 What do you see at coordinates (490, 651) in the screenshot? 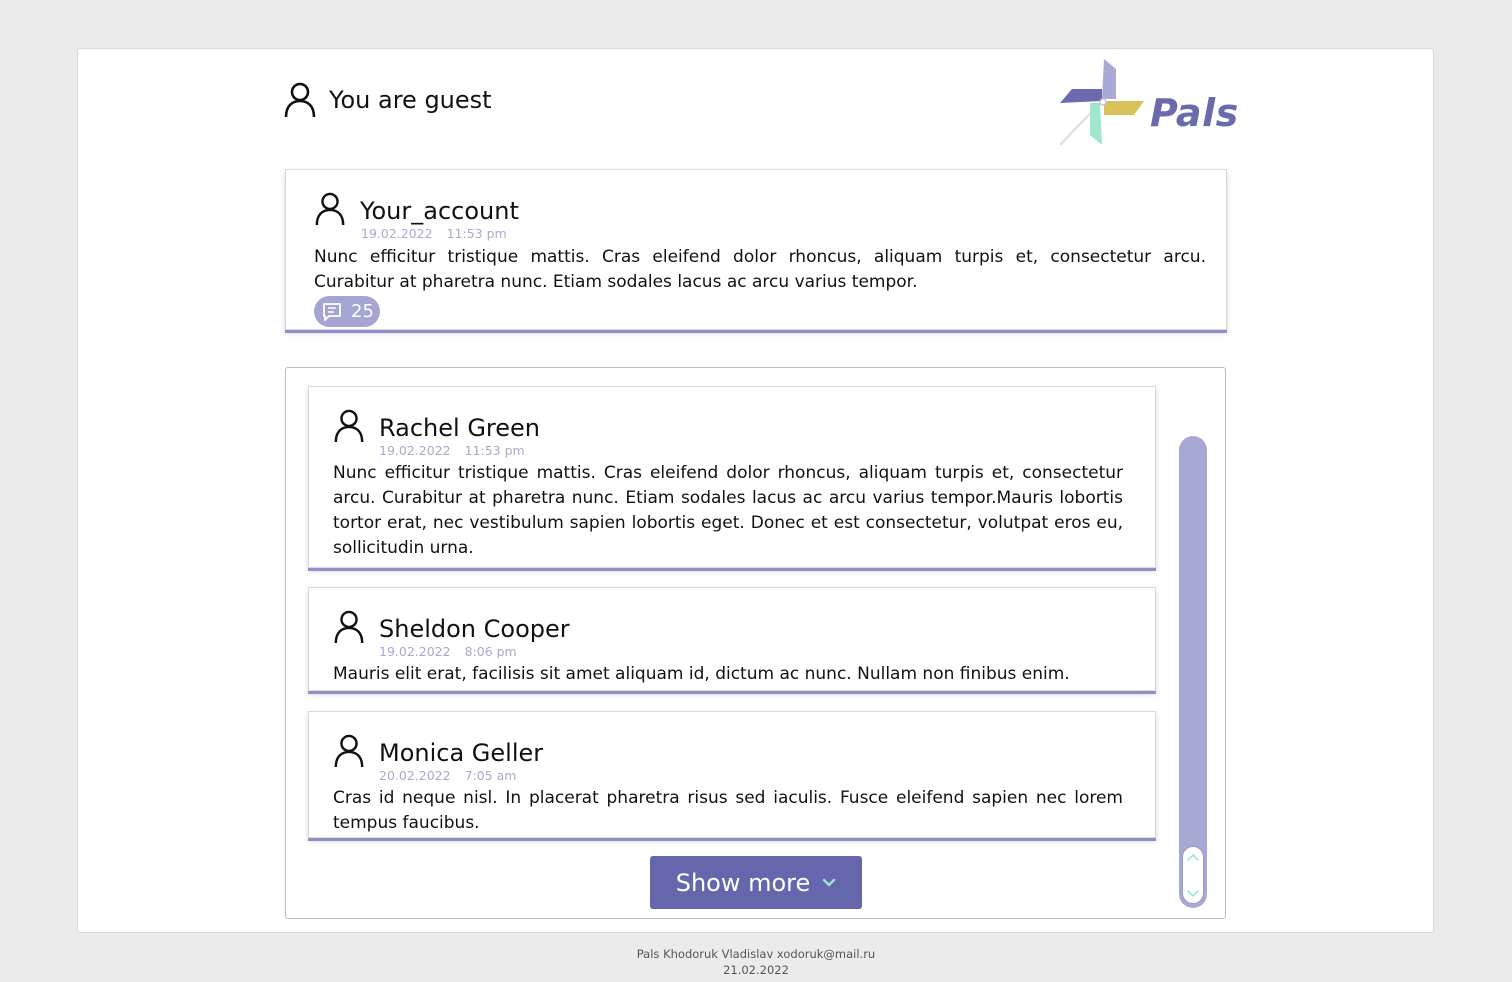
I see `comment-time: 8:06 pm` at bounding box center [490, 651].